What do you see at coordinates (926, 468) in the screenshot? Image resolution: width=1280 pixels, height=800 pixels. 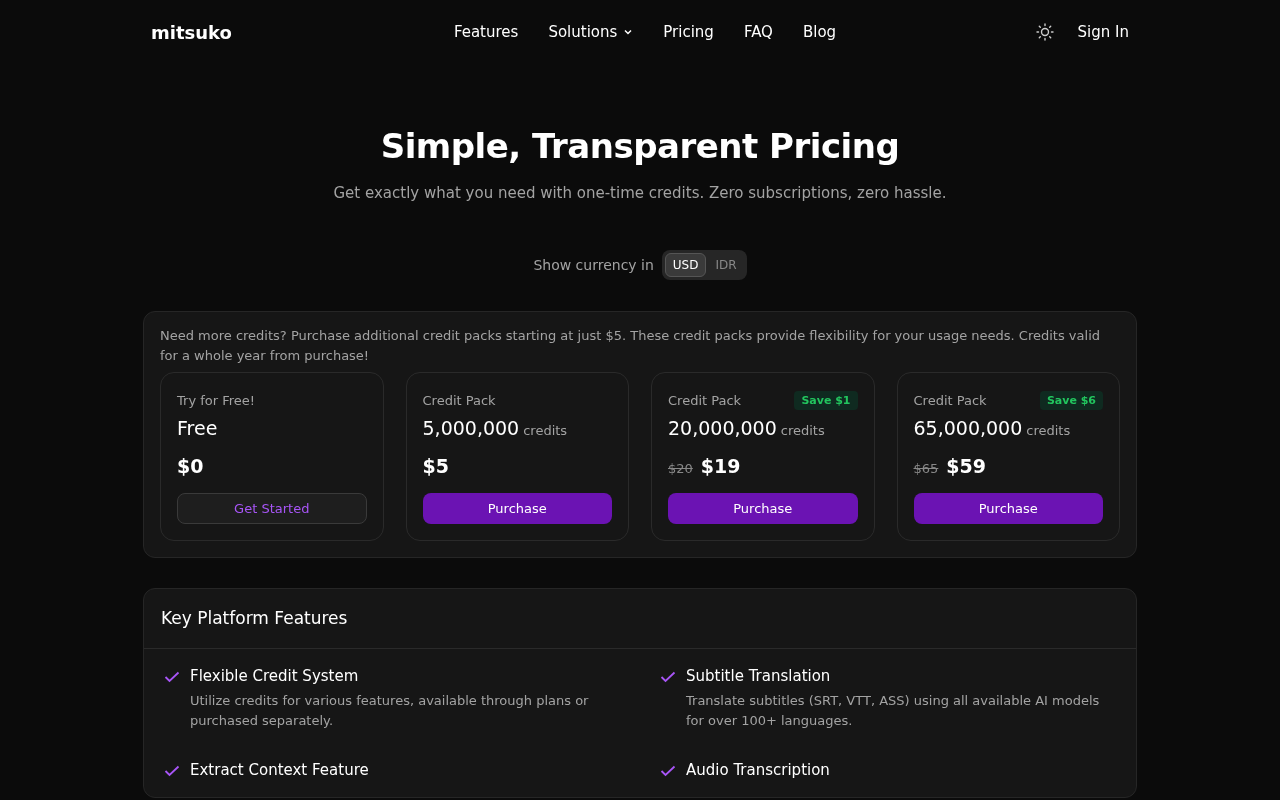 I see `original-price: $65` at bounding box center [926, 468].